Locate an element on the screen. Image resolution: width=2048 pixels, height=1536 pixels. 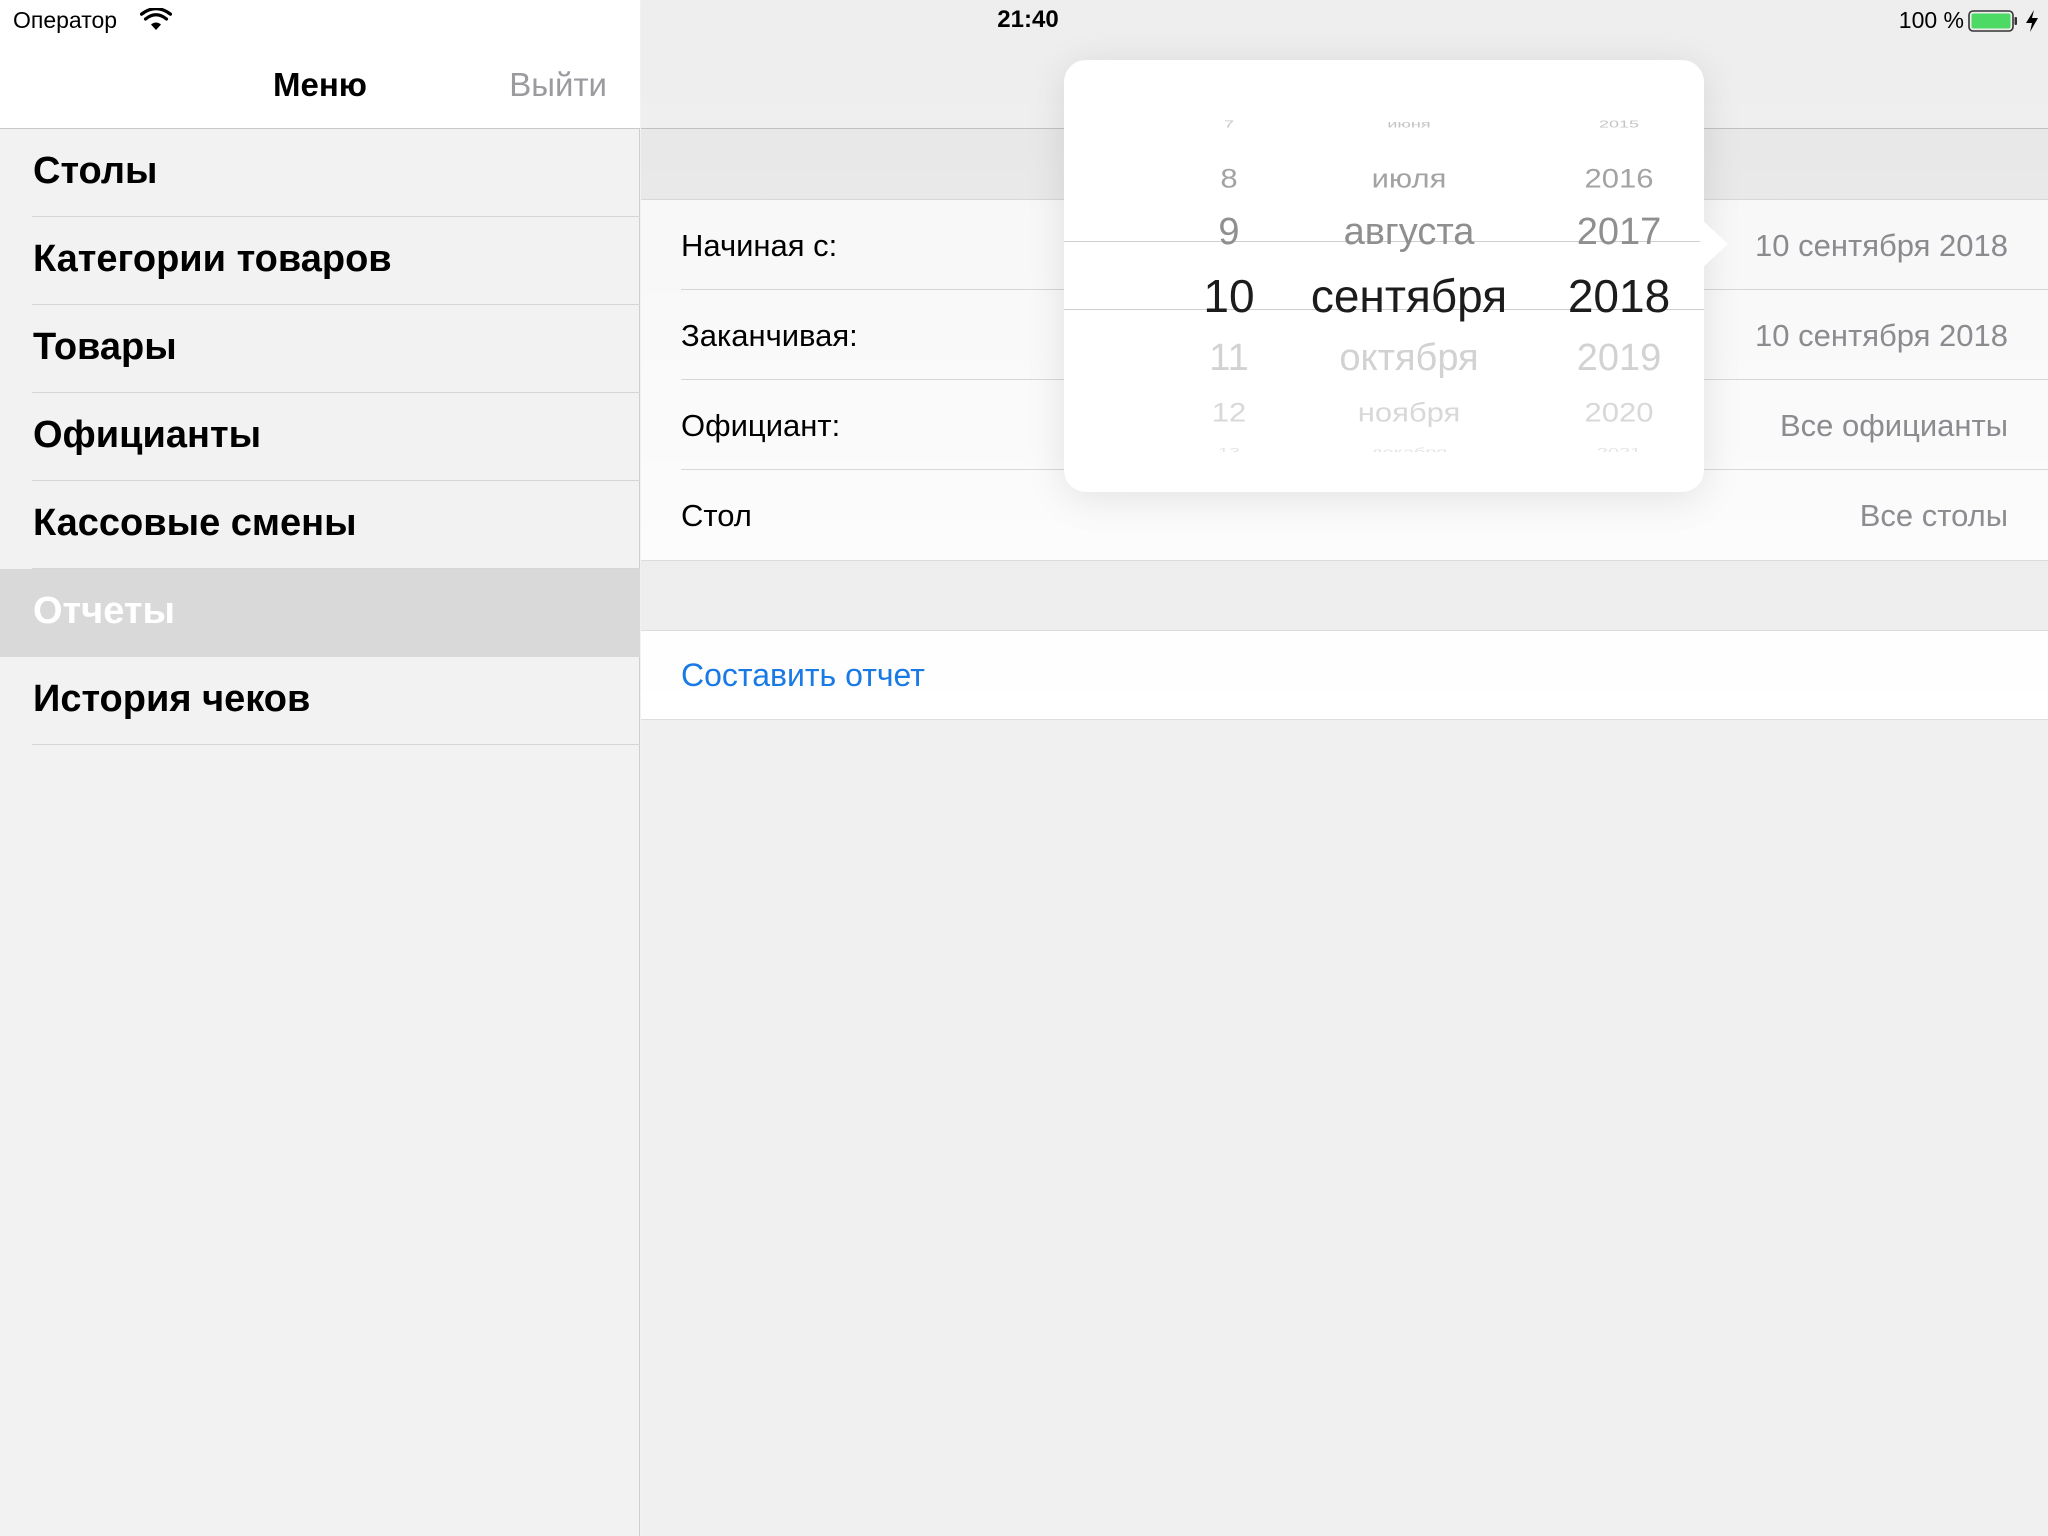
picker-month-option: декабря is located at coordinates (1409, 450).